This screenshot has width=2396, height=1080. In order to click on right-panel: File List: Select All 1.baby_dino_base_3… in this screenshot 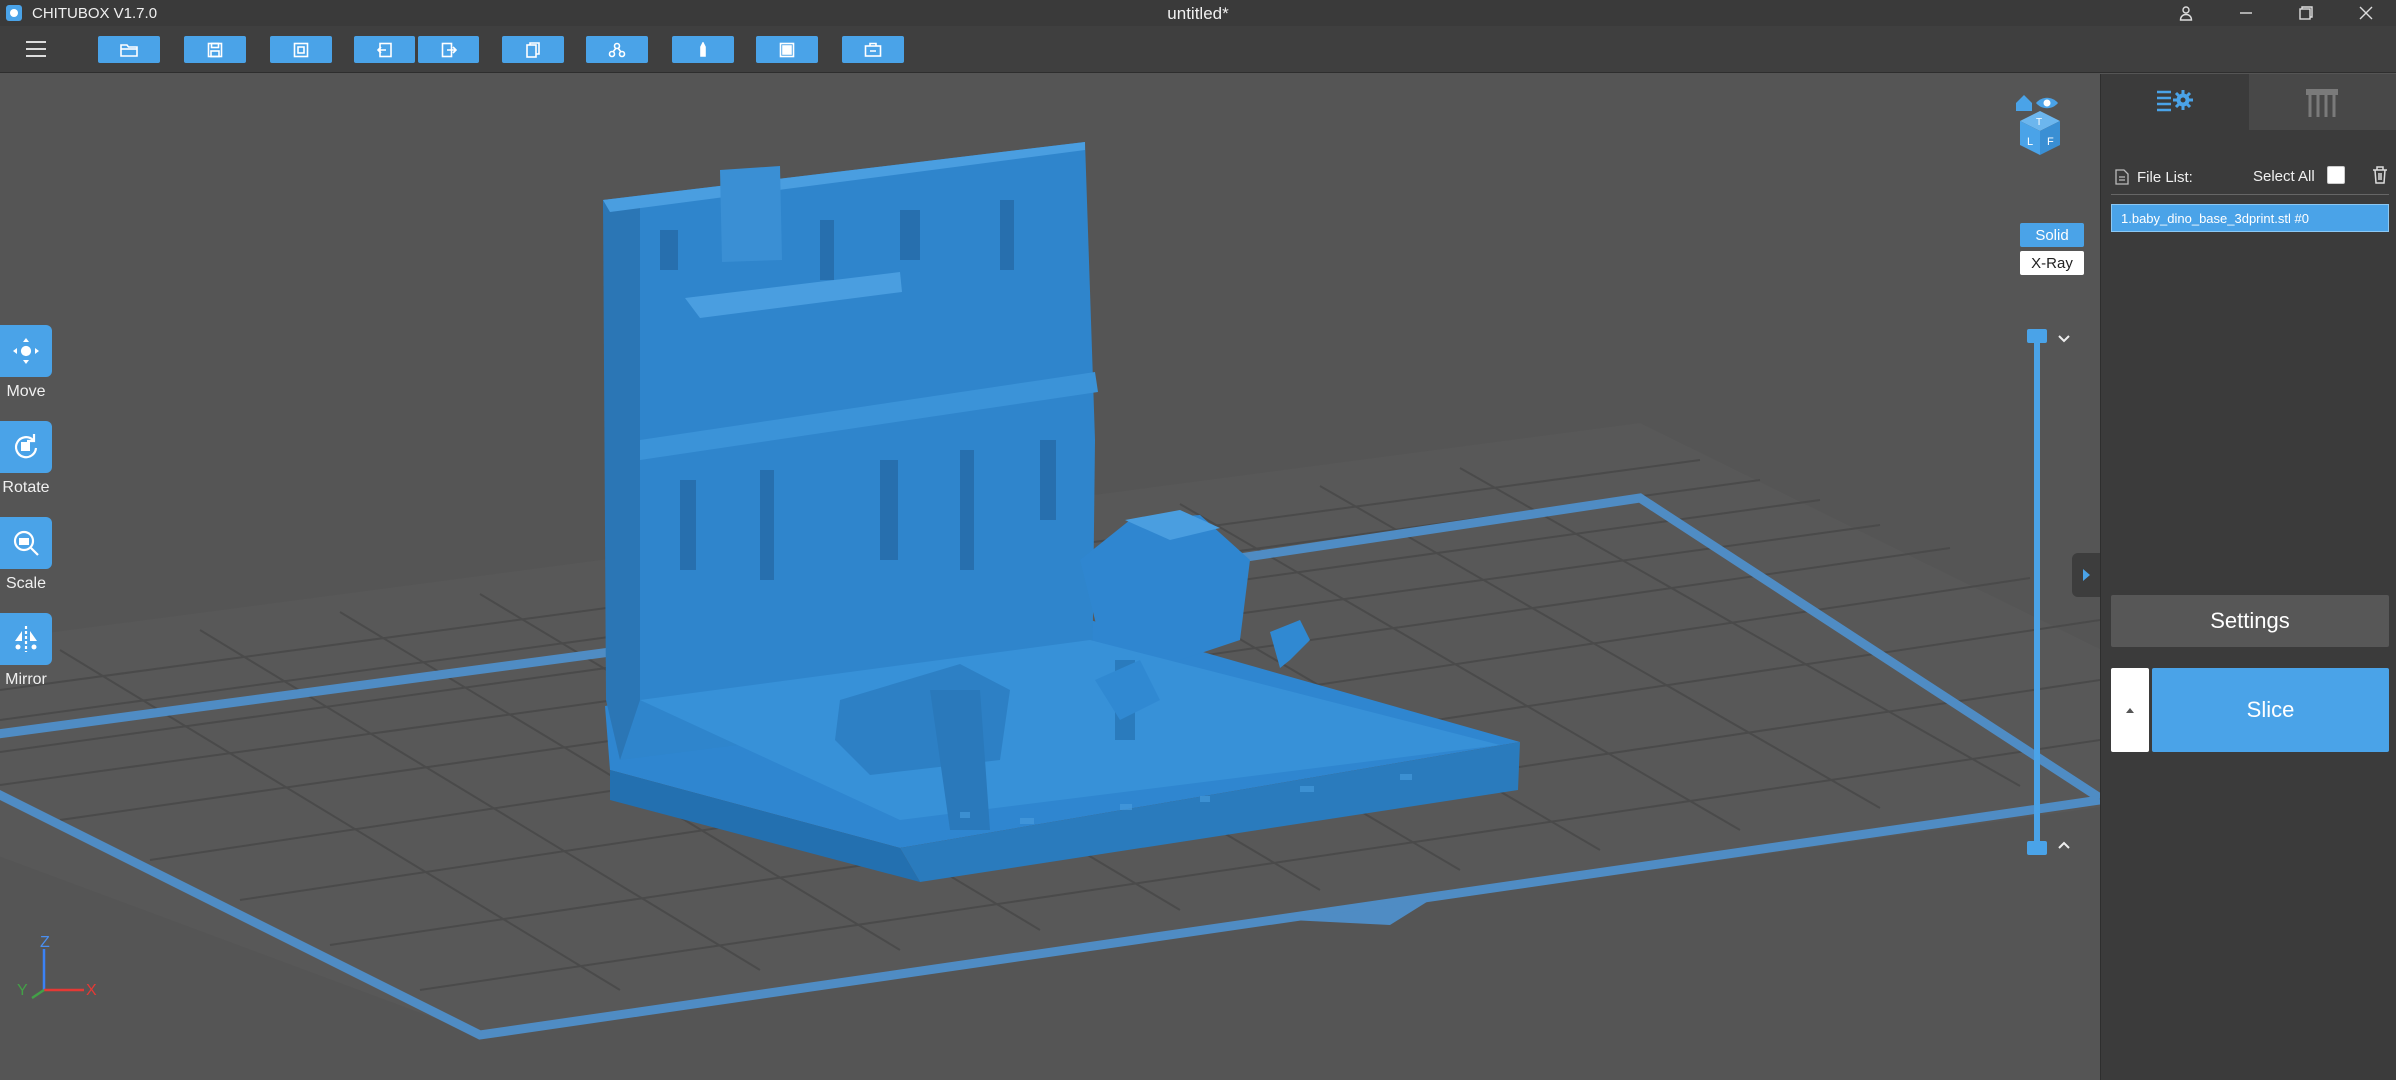, I will do `click(2248, 577)`.